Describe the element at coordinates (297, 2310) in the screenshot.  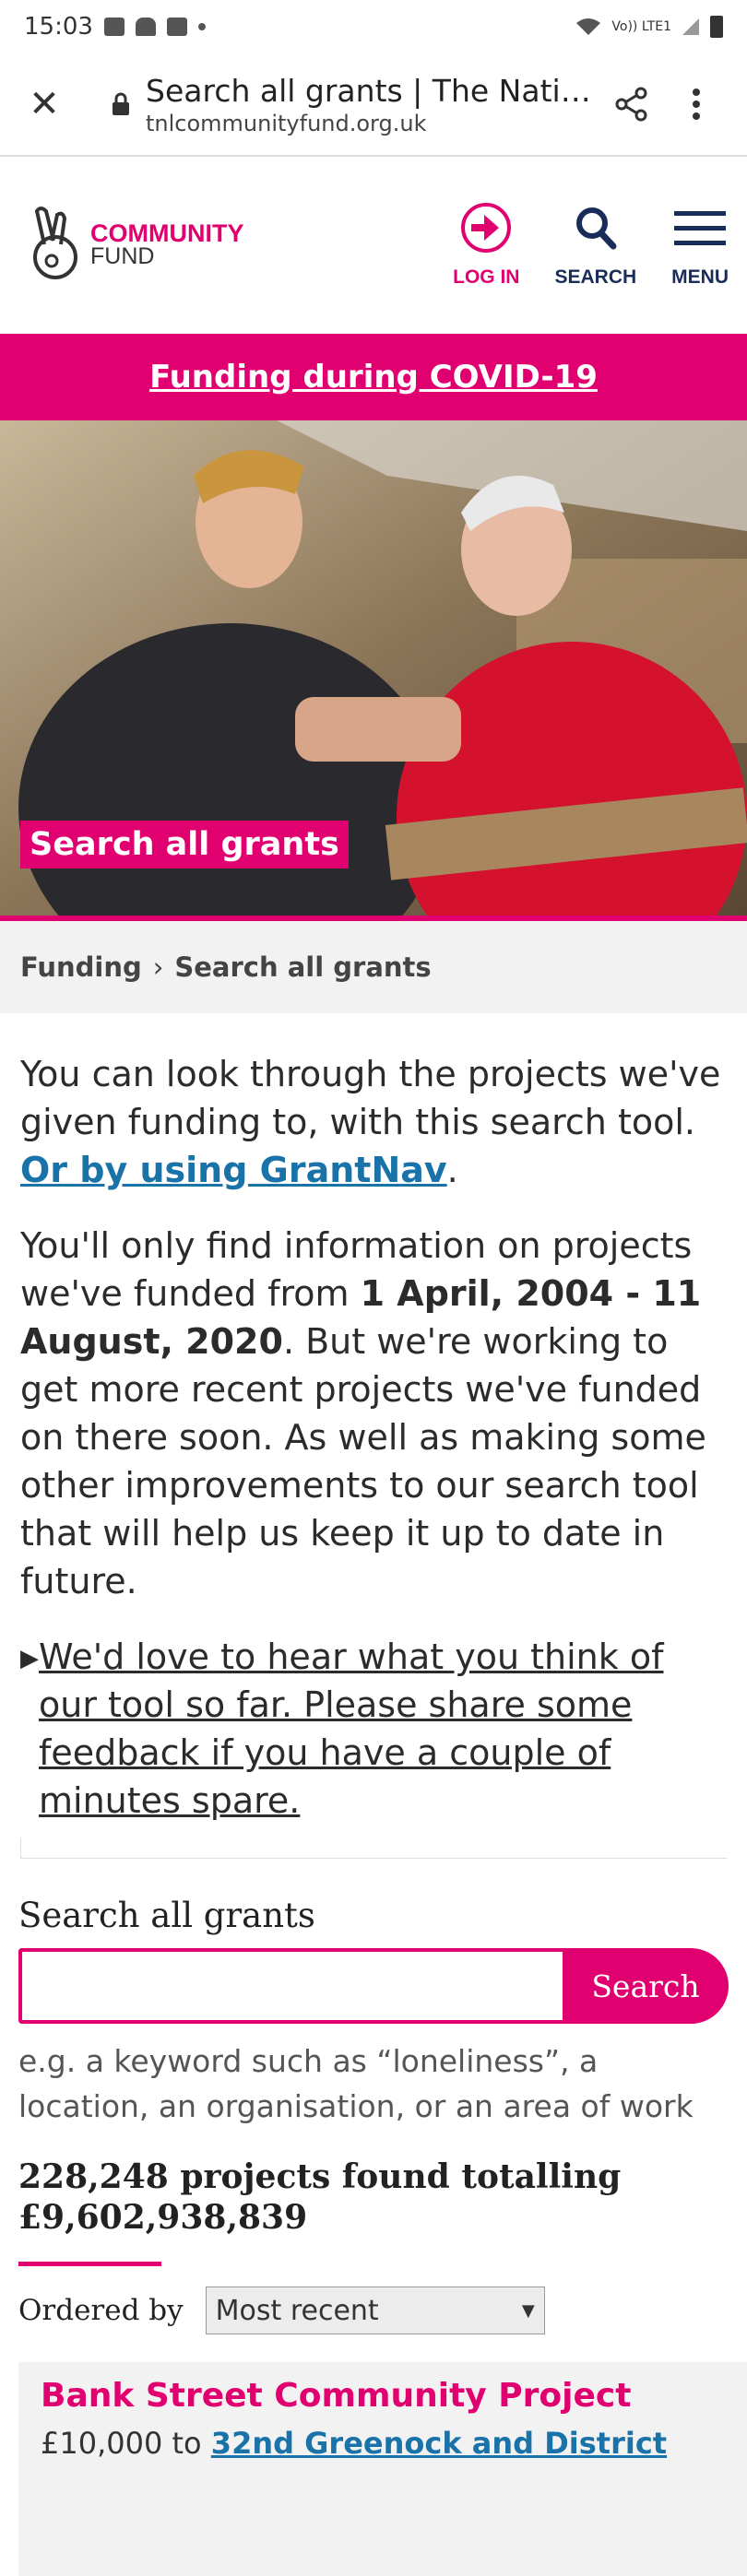
I see `order-selected-value: Most recent` at that location.